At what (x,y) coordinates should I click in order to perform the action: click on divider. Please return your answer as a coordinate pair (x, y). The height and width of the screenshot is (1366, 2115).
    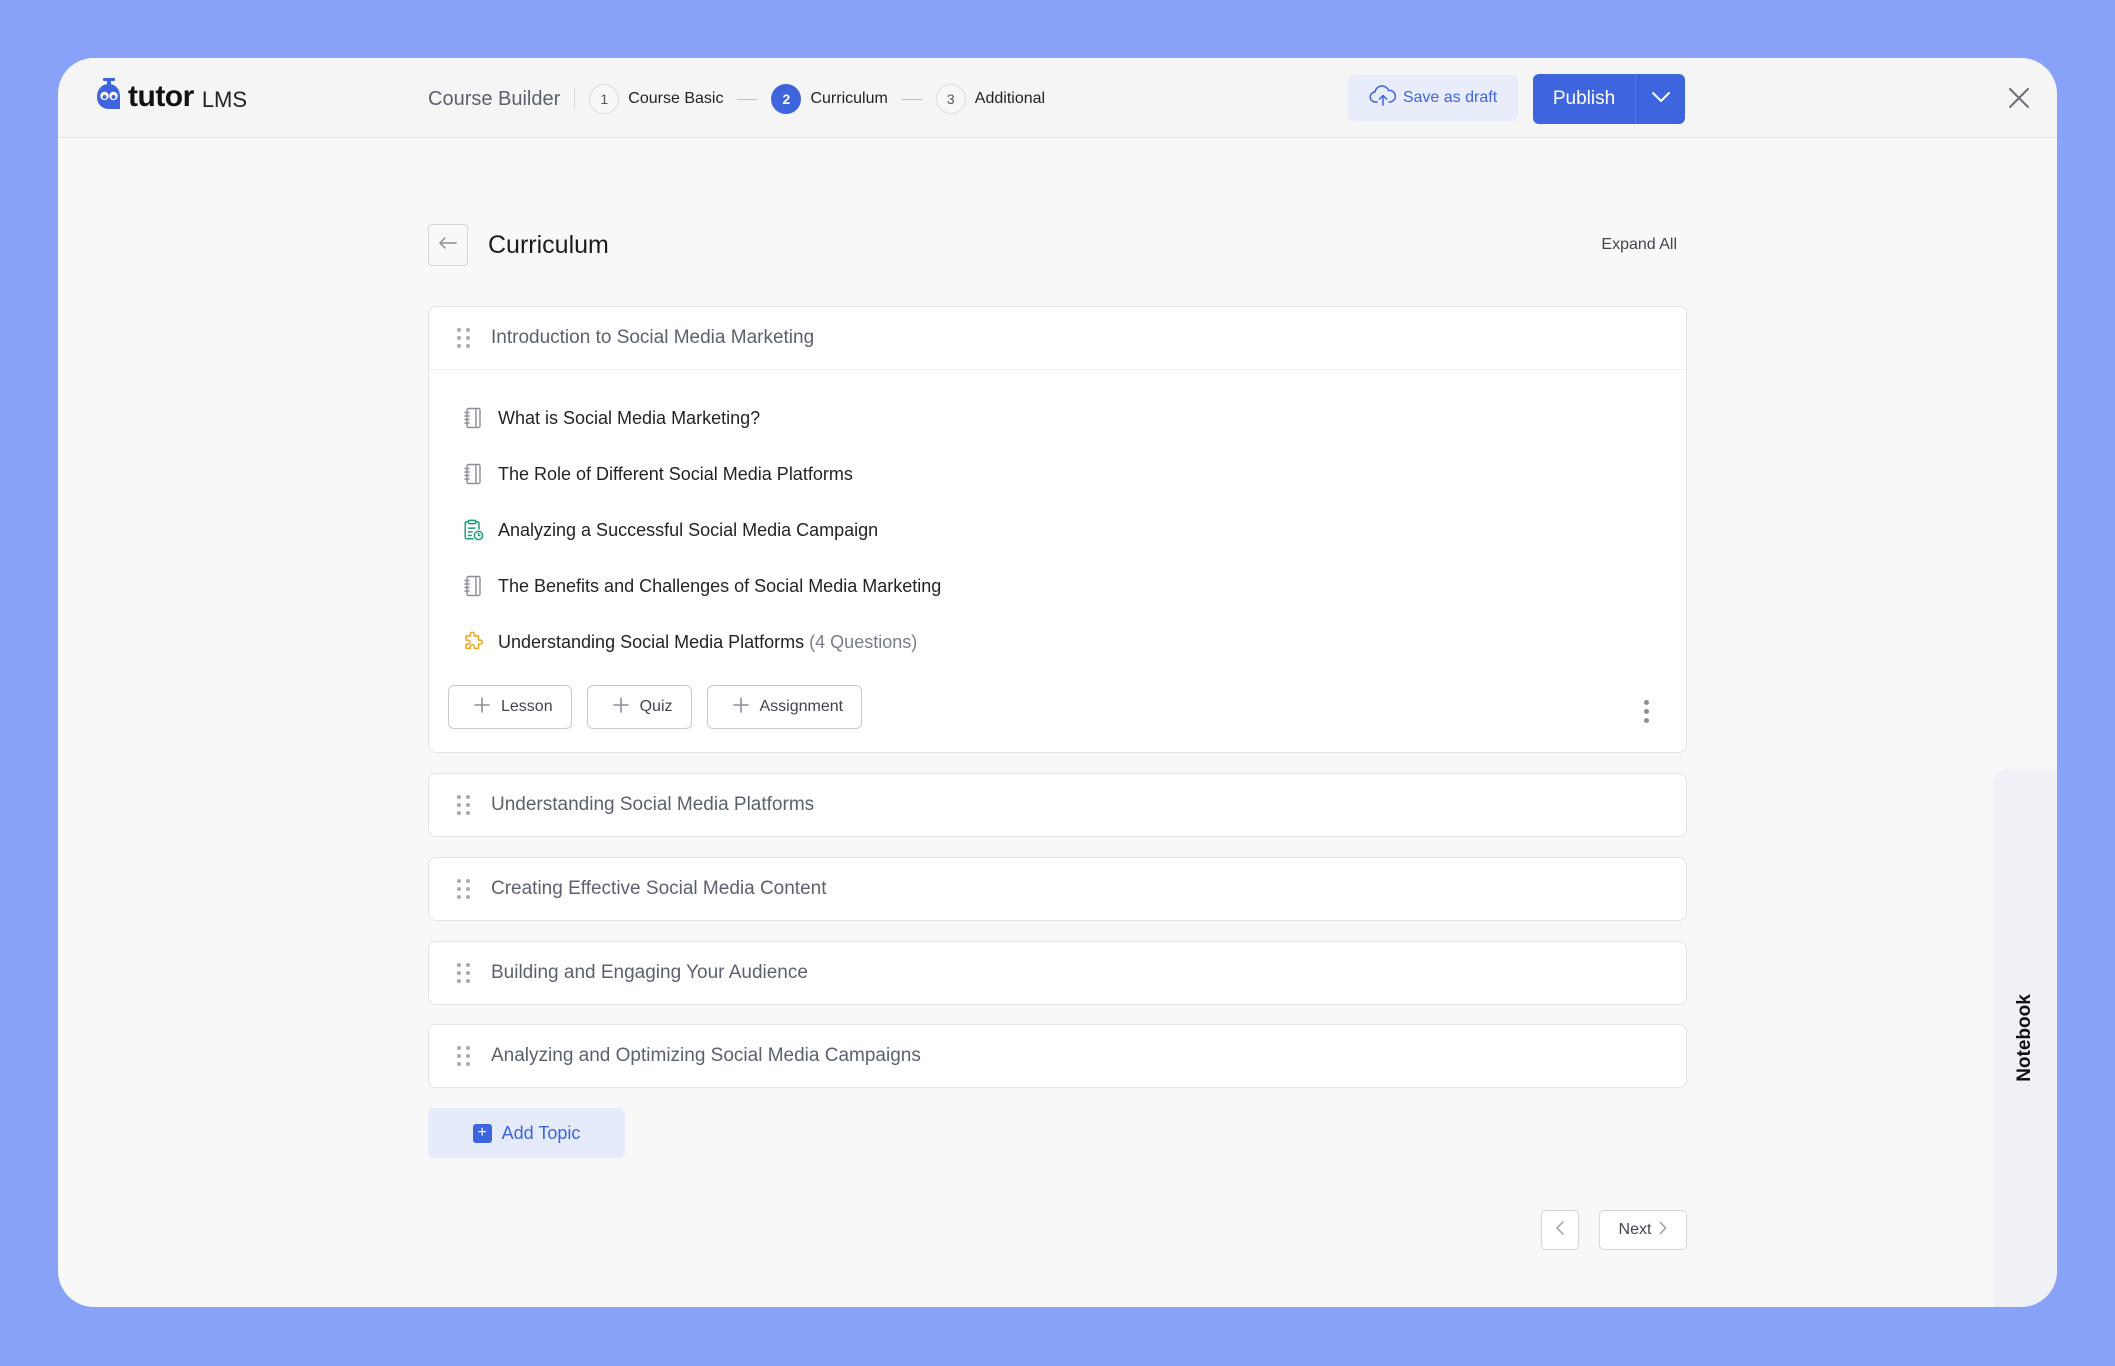
    Looking at the image, I should click on (575, 99).